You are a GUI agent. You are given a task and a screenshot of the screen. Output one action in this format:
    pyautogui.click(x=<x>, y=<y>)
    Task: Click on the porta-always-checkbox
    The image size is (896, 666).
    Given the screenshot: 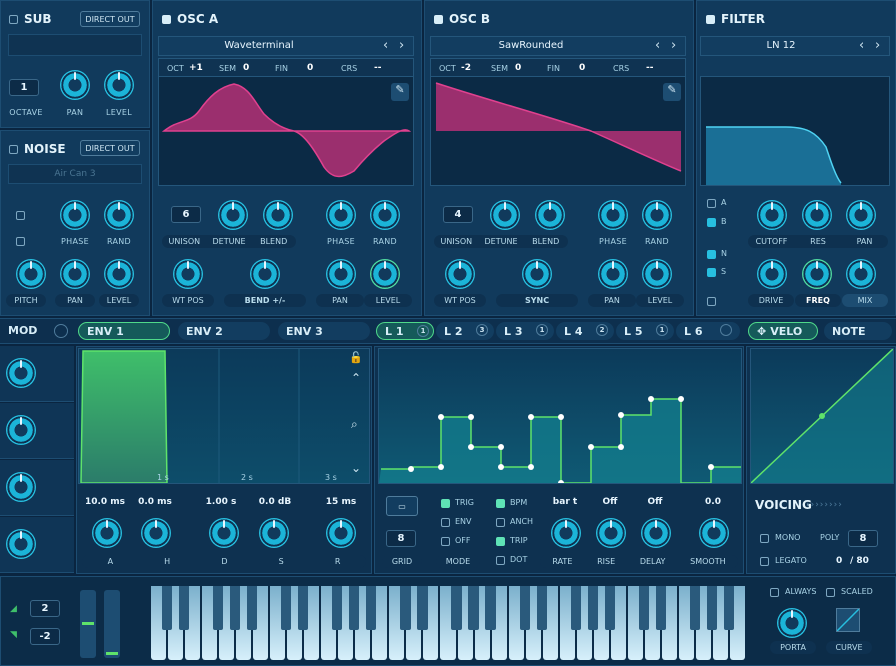 What is the action you would take?
    pyautogui.click(x=774, y=592)
    